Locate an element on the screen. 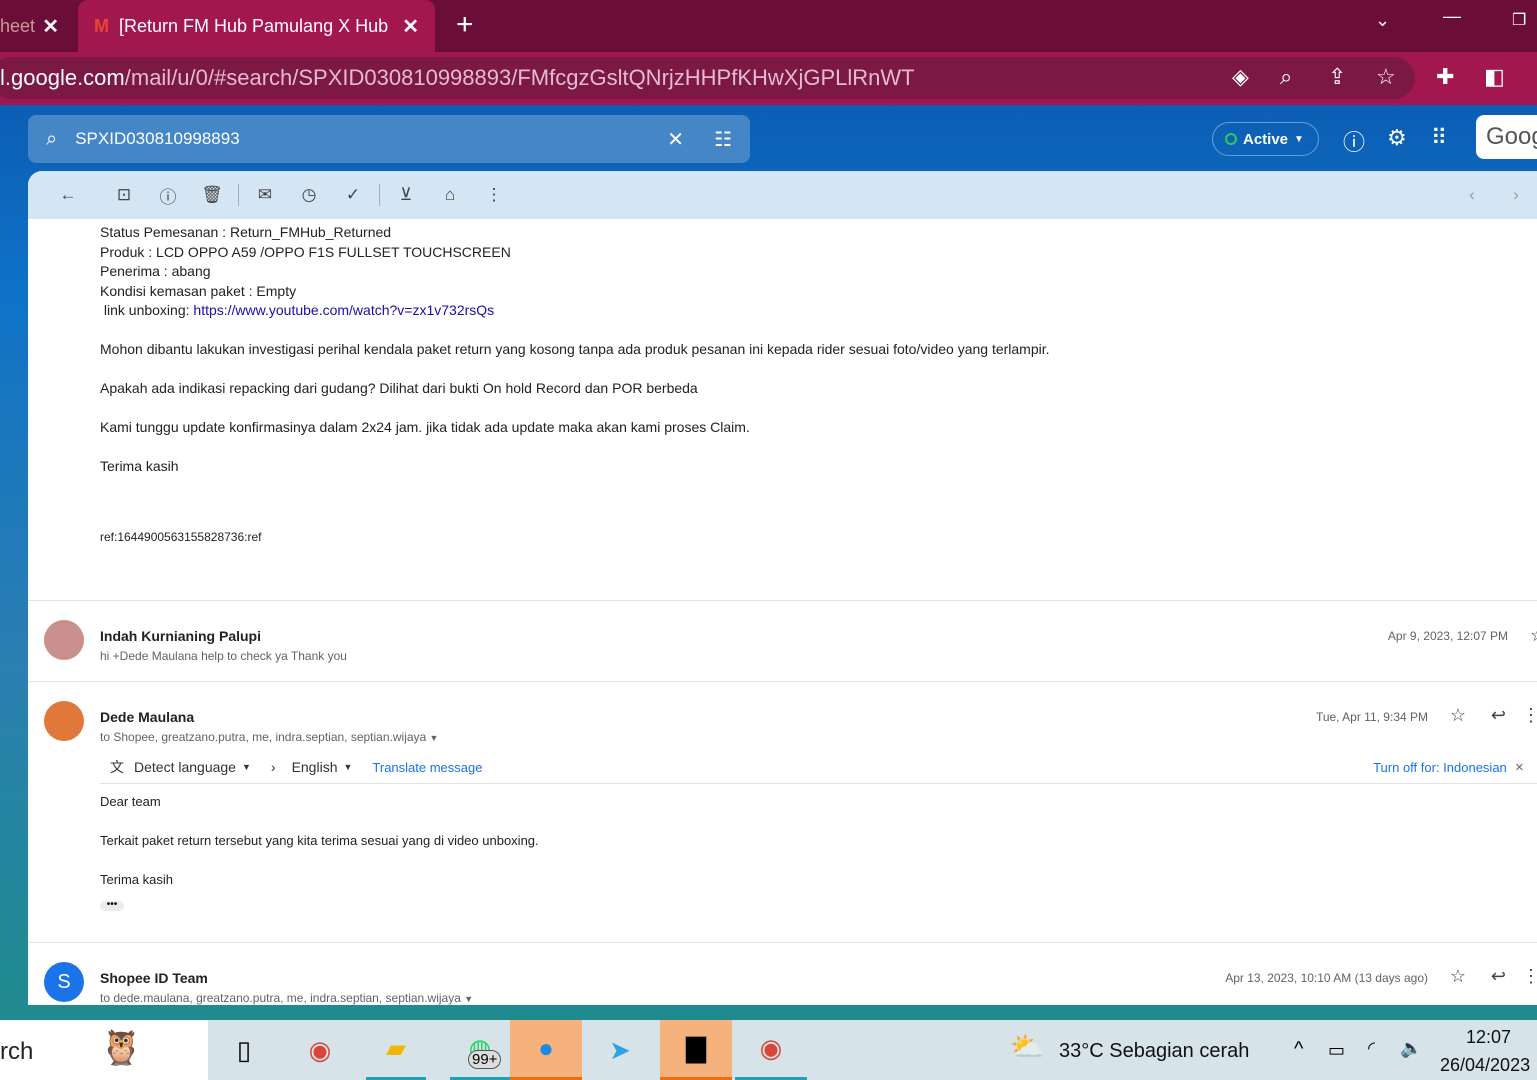 Image resolution: width=1537 pixels, height=1080 pixels. help-icon: ⓘ is located at coordinates (1354, 141).